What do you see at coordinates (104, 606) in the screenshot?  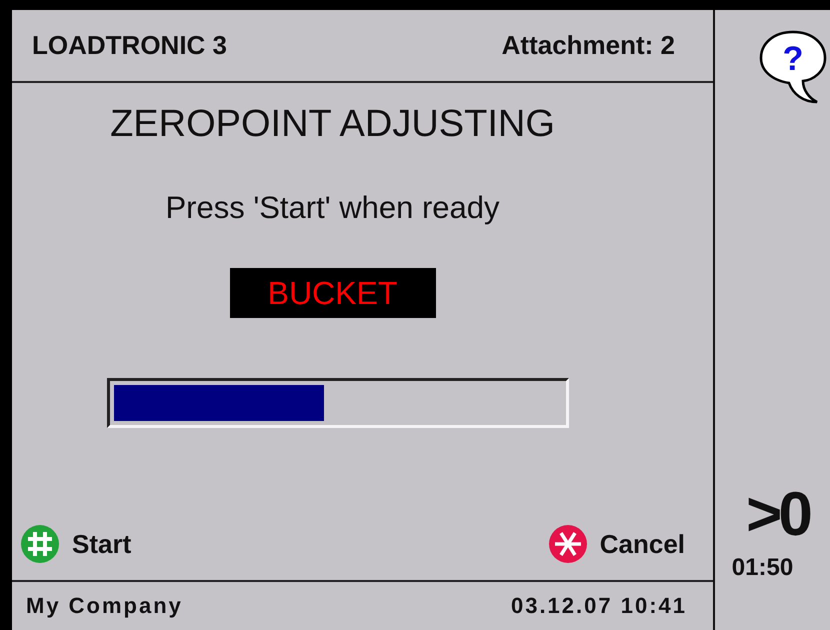 I see `company-name: My Company` at bounding box center [104, 606].